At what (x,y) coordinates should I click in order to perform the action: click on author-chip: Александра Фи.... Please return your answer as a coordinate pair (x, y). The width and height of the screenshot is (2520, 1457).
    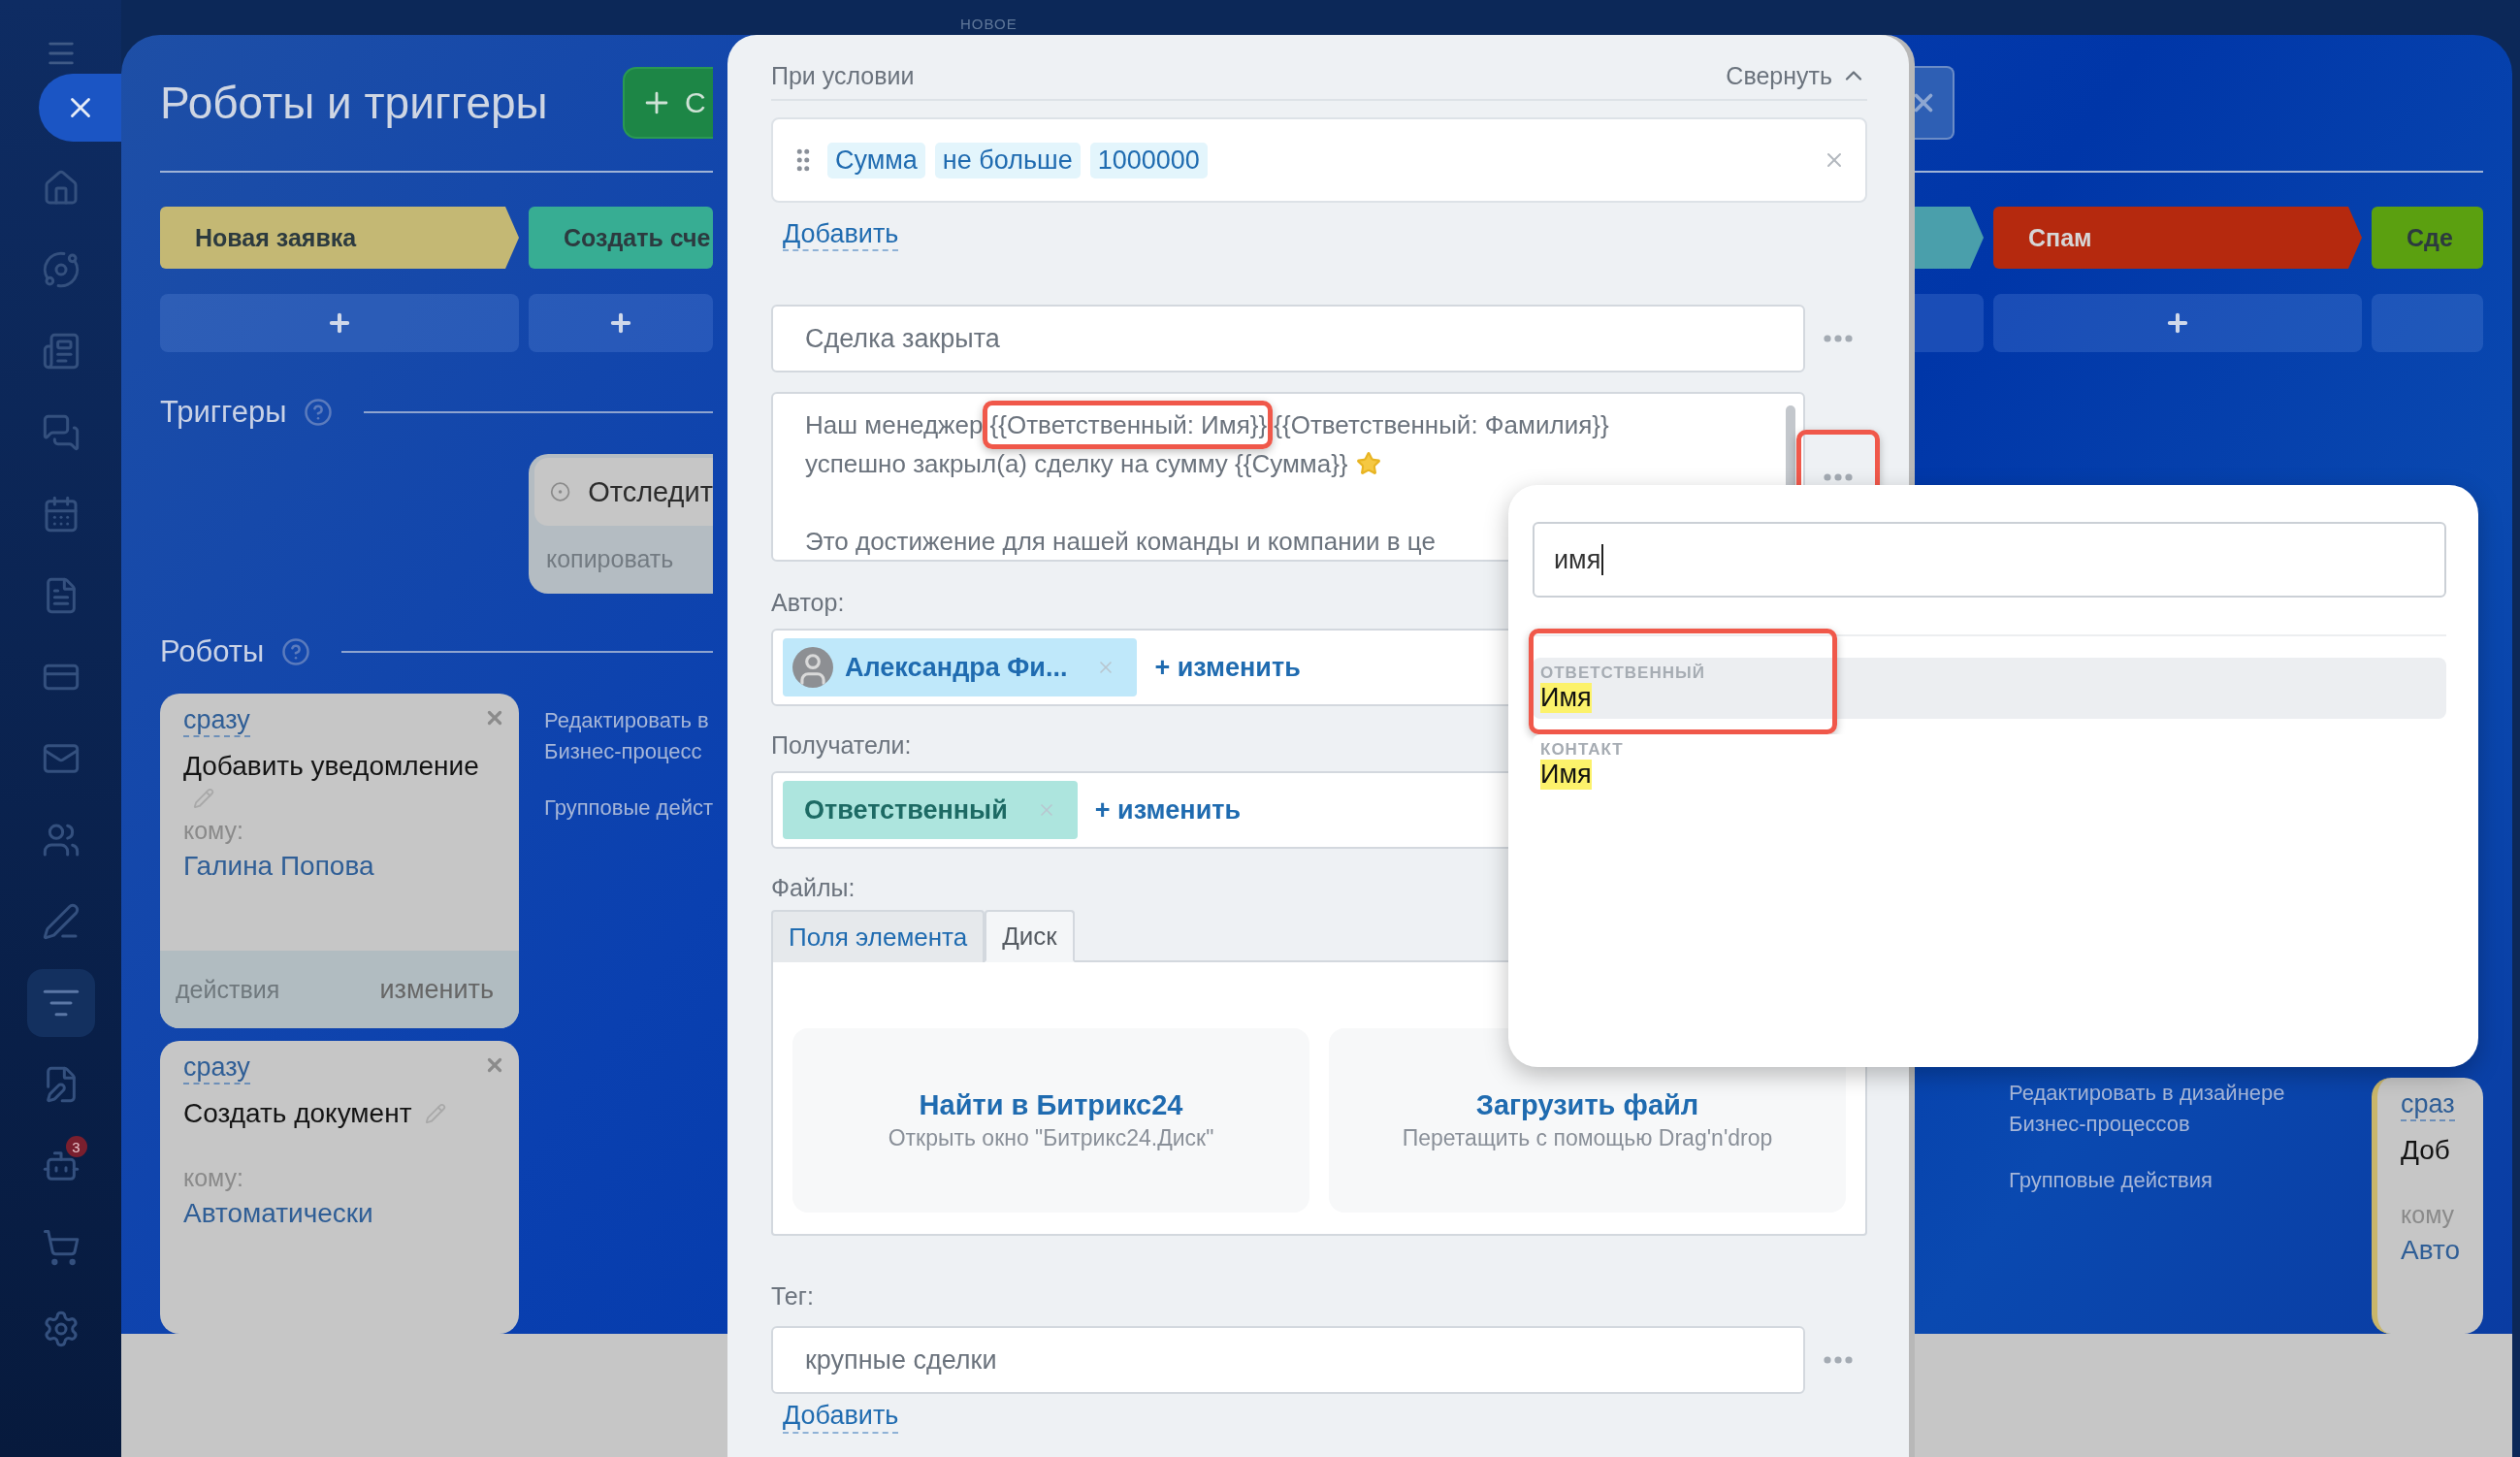
    Looking at the image, I should click on (960, 668).